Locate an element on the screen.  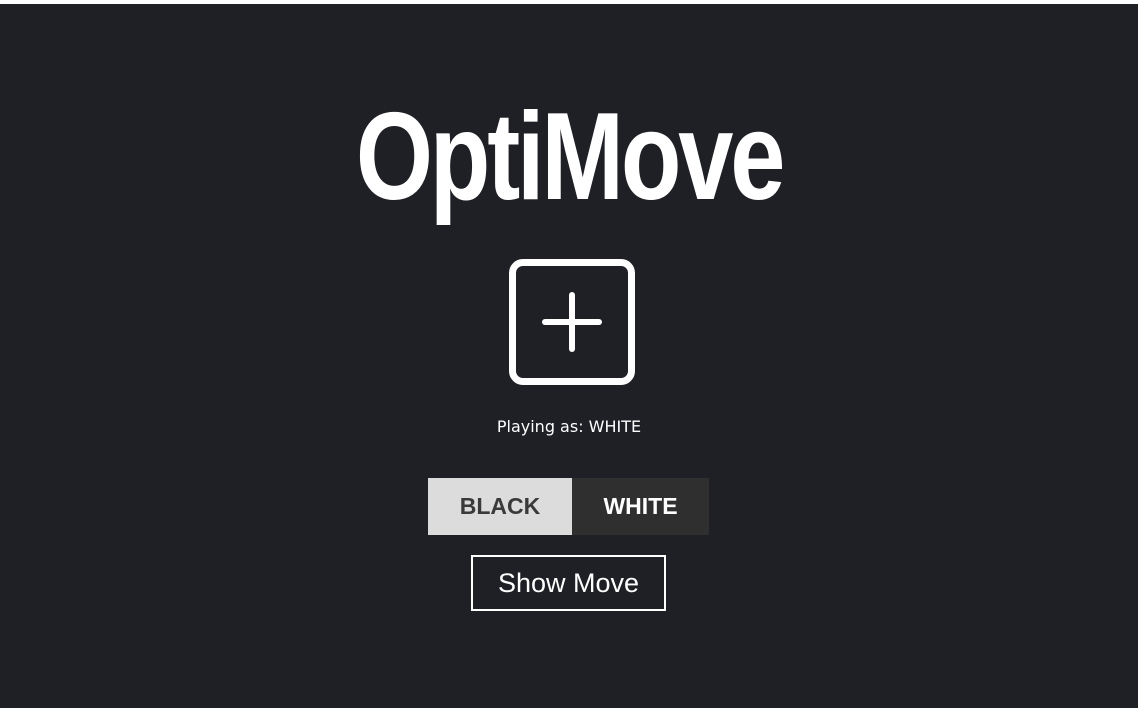
white-button: WHITE is located at coordinates (640, 506).